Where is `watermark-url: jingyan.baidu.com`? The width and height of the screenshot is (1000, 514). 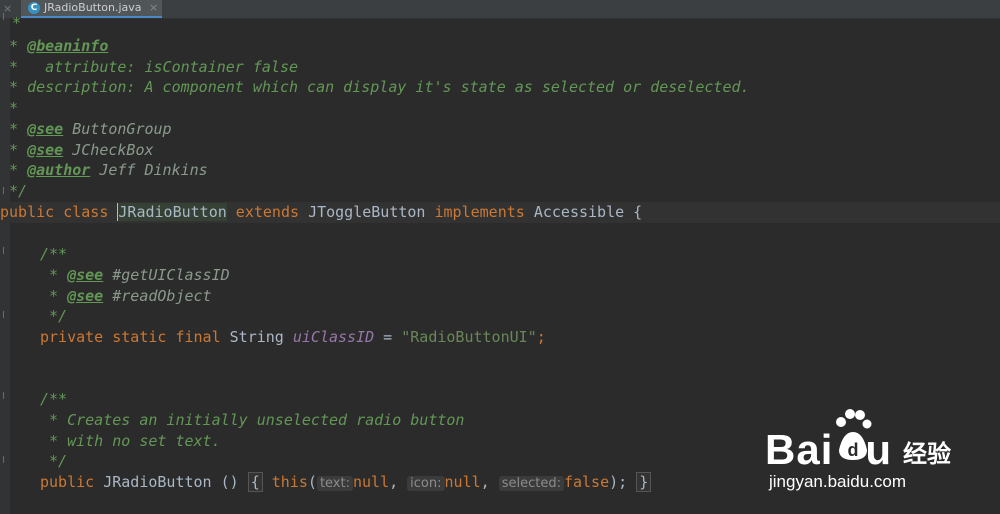 watermark-url: jingyan.baidu.com is located at coordinates (838, 481).